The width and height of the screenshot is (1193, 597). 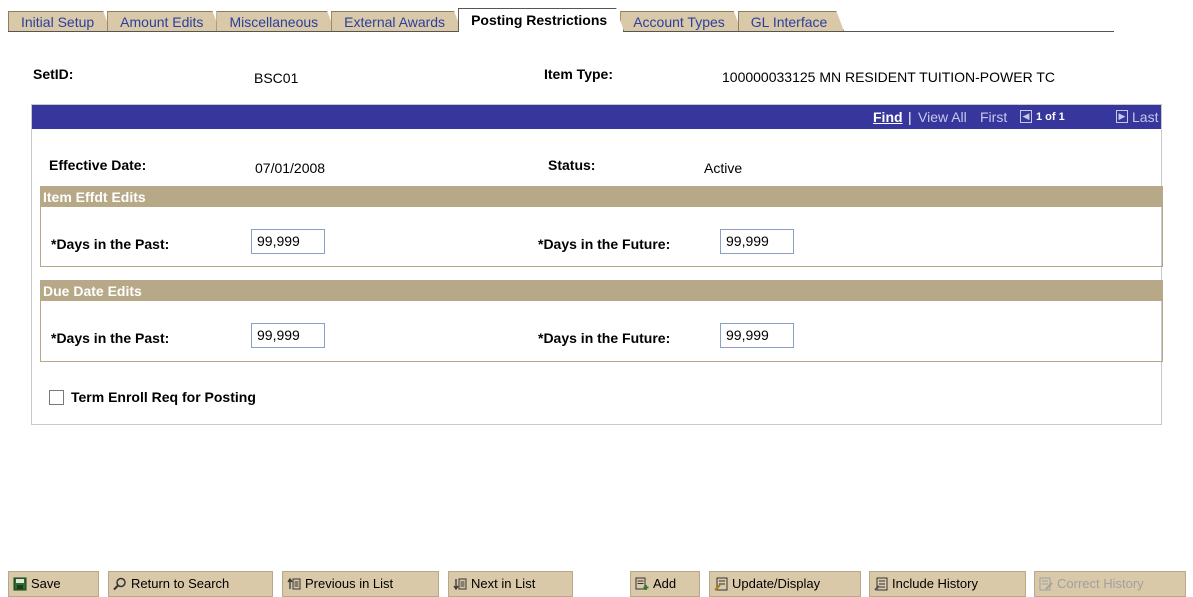 I want to click on include-history-icon, so click(x=881, y=584).